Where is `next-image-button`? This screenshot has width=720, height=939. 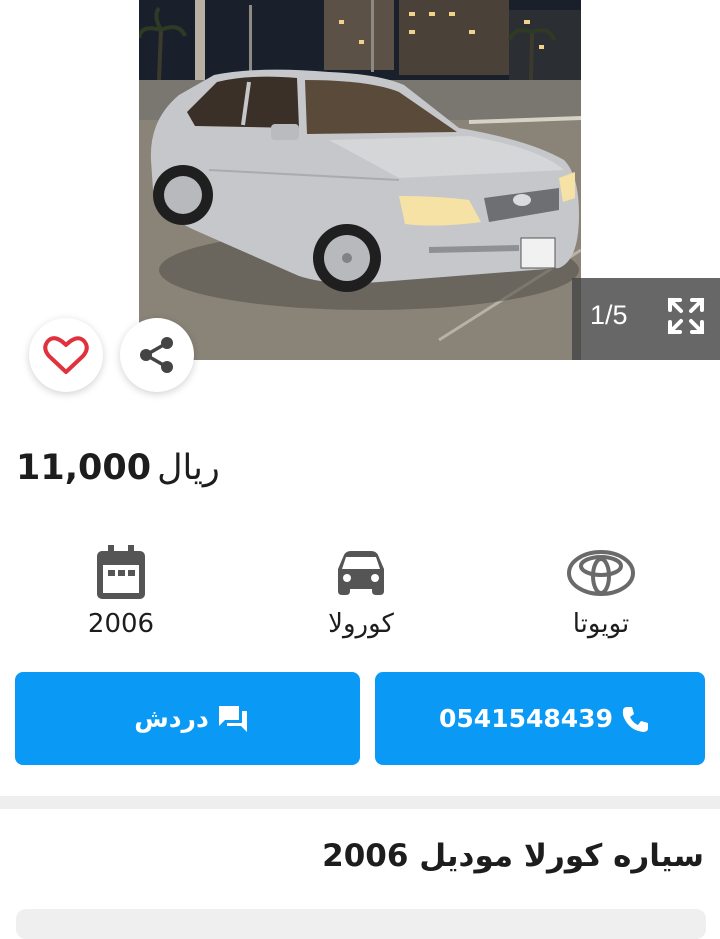
next-image-button is located at coordinates (657, 154).